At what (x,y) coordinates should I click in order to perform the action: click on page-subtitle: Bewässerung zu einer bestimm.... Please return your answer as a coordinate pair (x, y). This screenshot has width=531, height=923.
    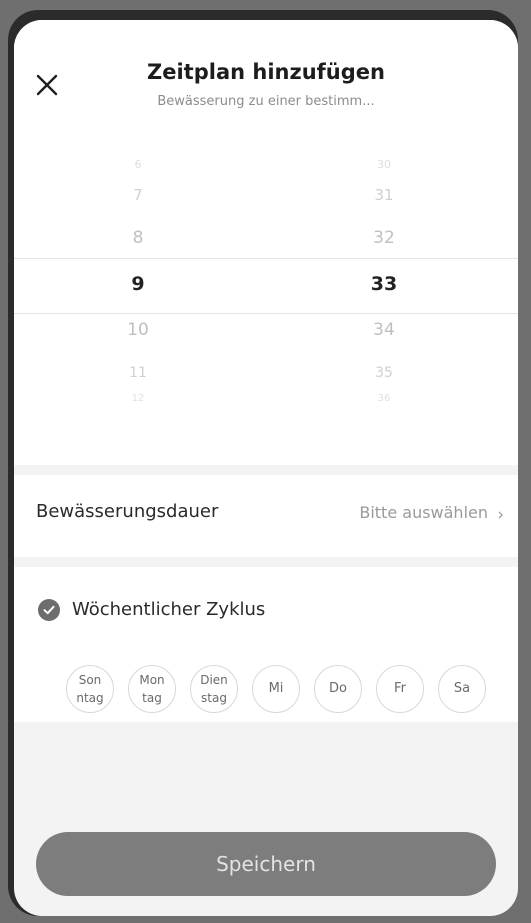
    Looking at the image, I should click on (266, 101).